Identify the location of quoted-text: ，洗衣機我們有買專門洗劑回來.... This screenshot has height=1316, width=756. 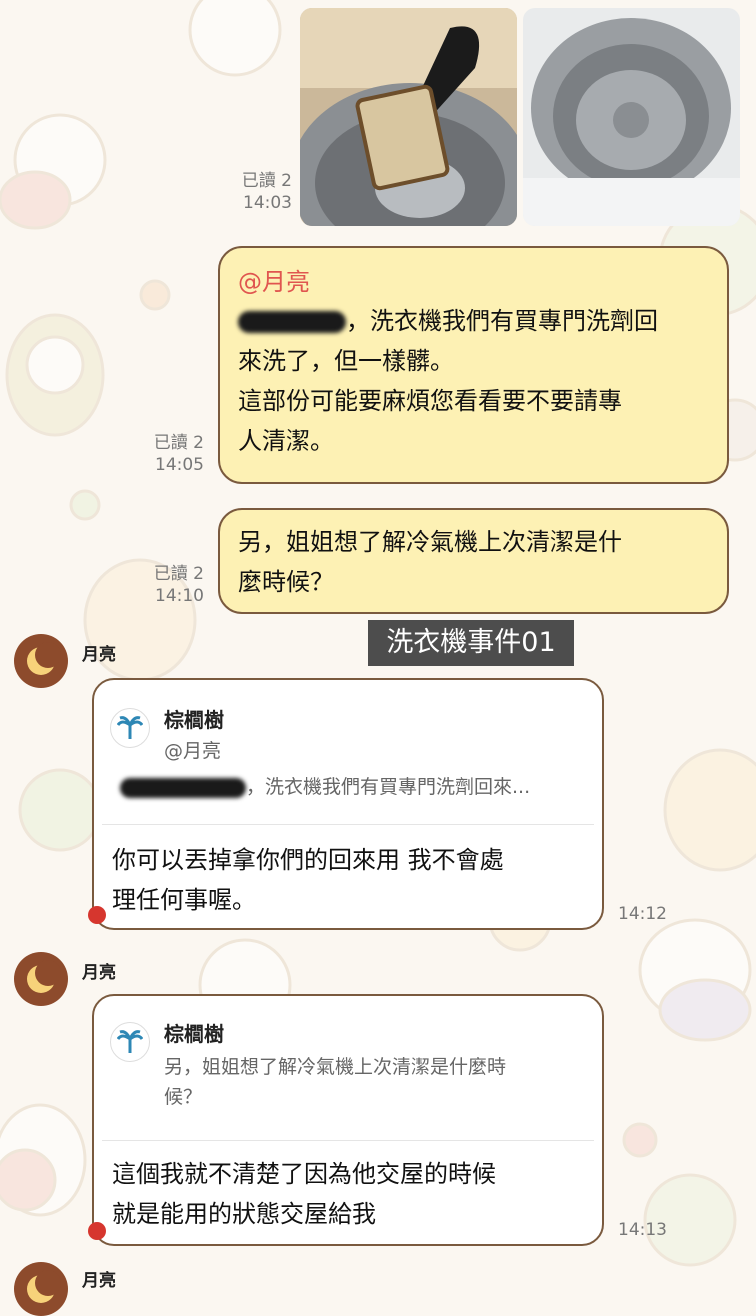
(388, 787).